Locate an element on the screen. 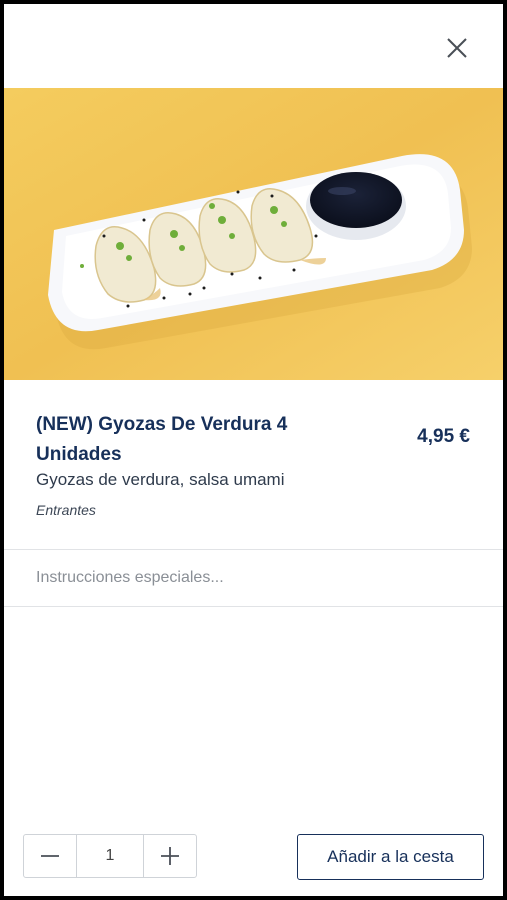 This screenshot has height=900, width=507. minus-icon is located at coordinates (50, 856).